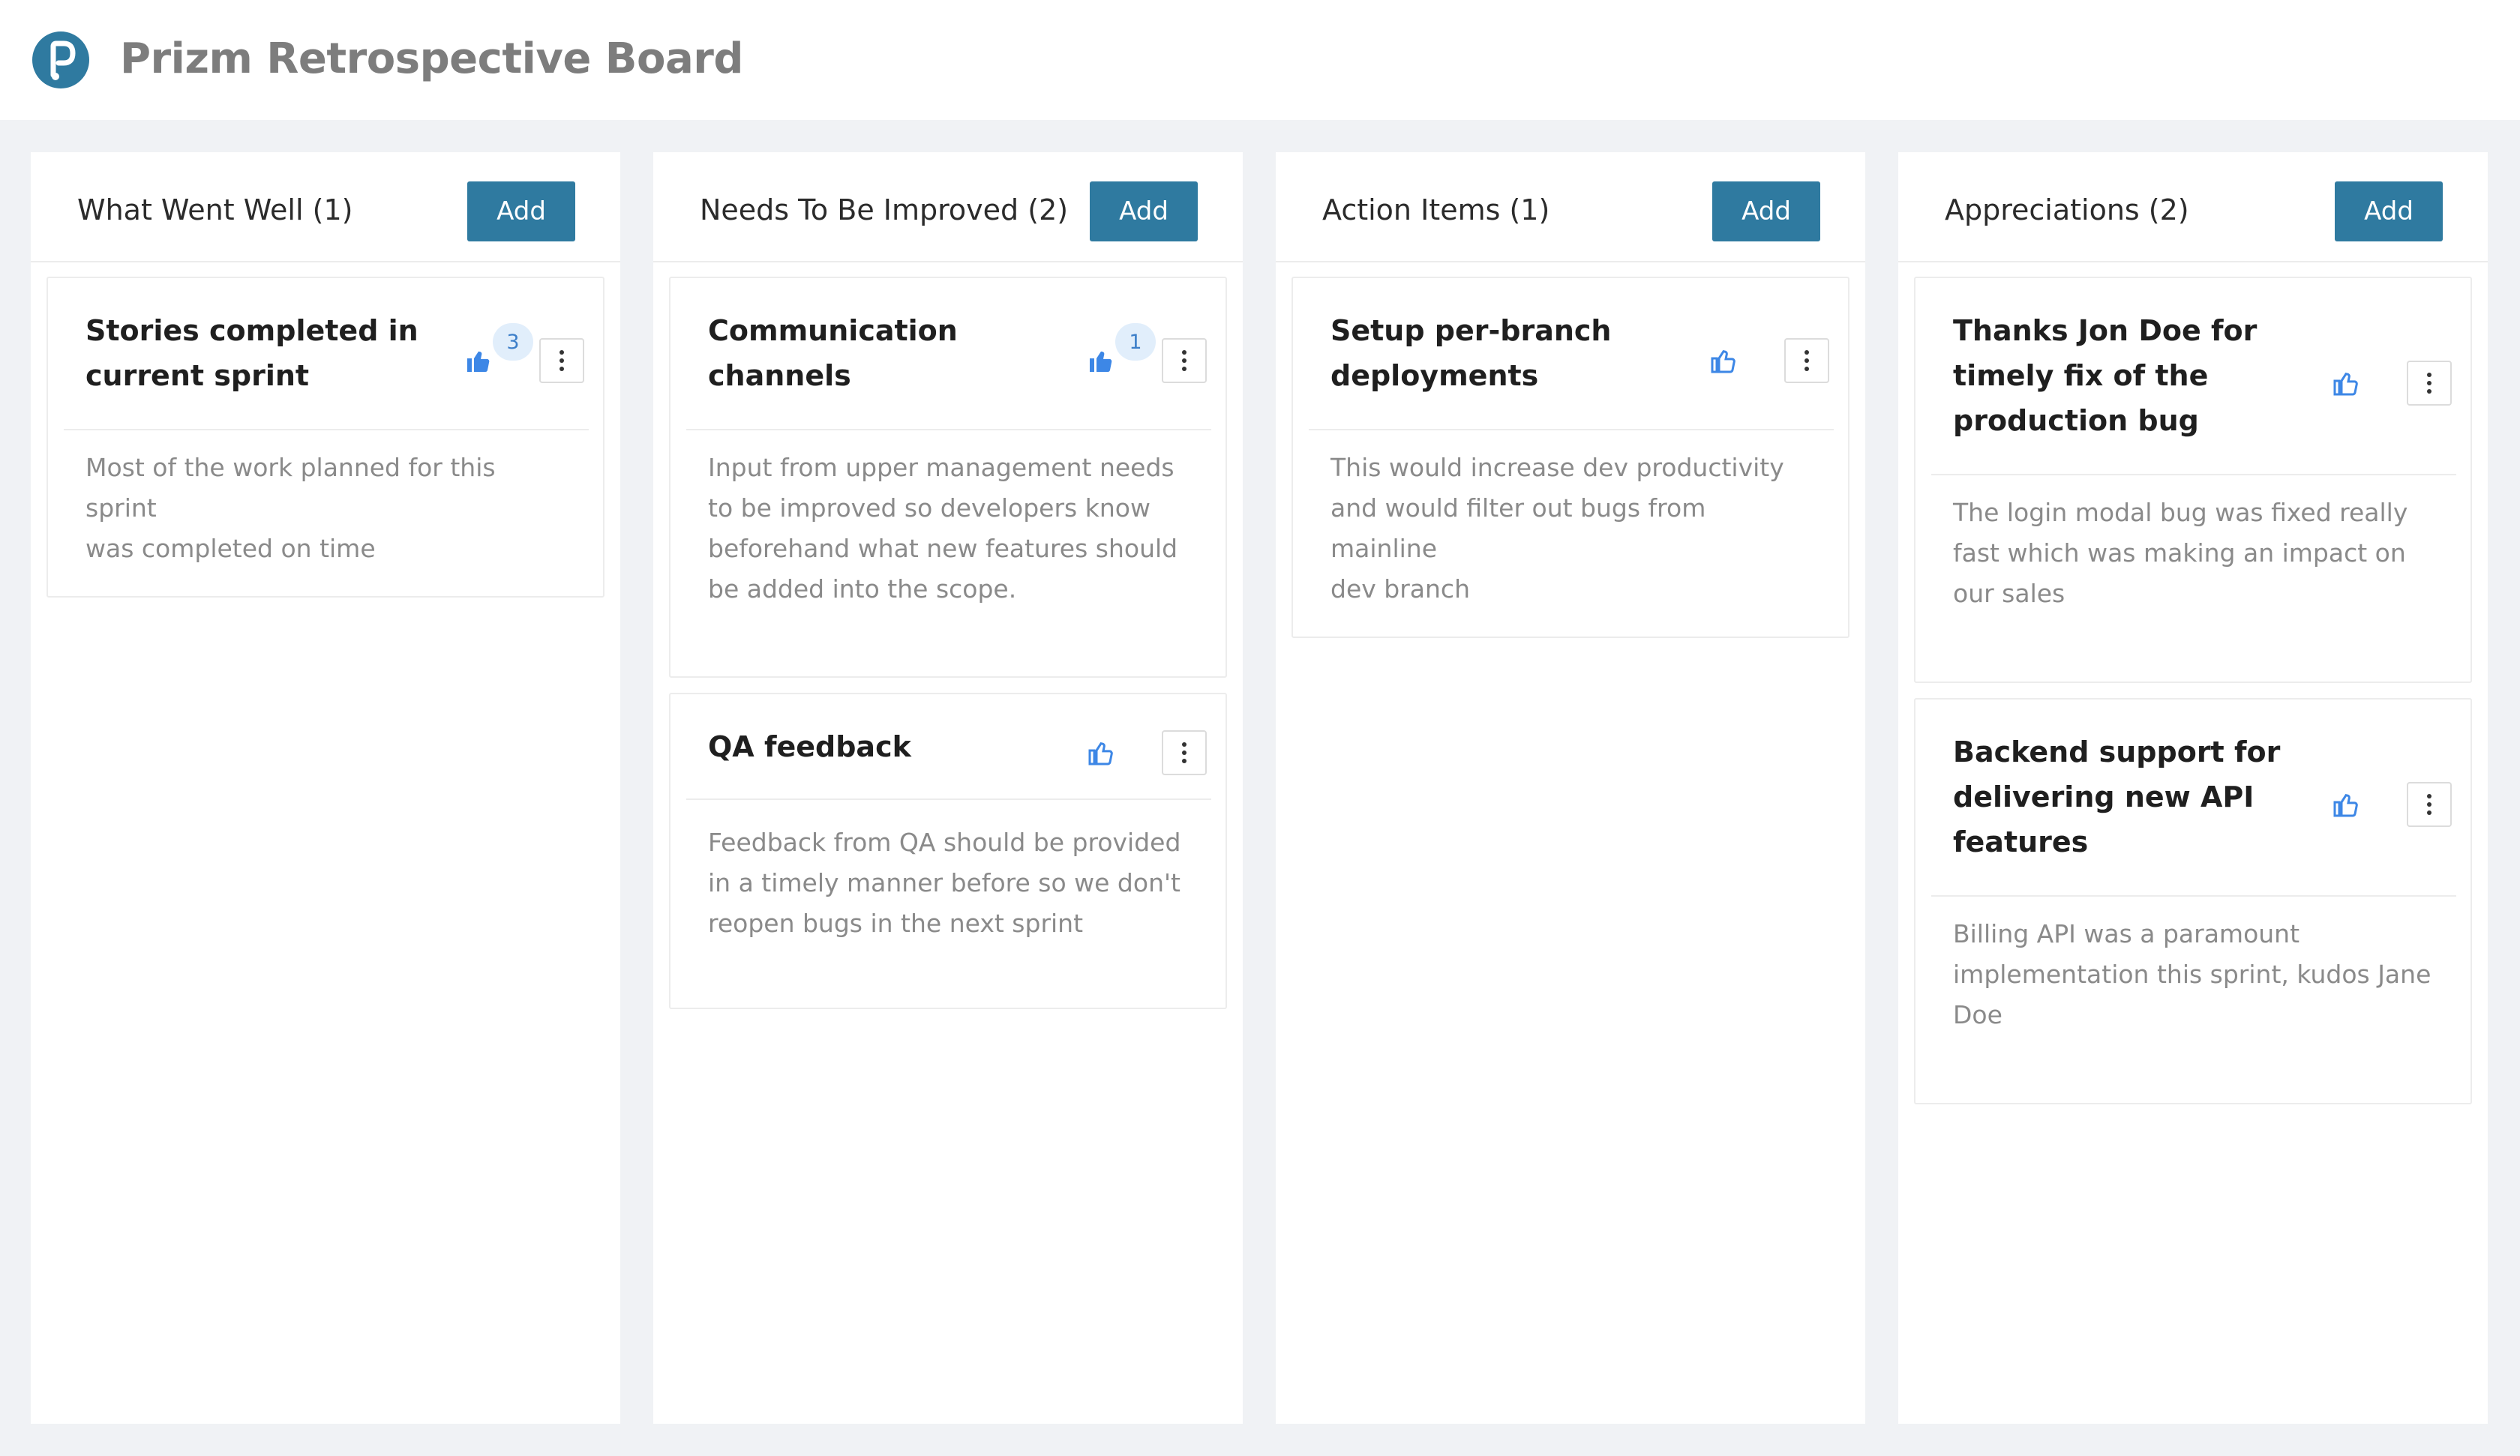 Image resolution: width=2520 pixels, height=1456 pixels. I want to click on card-title-line: delivering new API, so click(2103, 796).